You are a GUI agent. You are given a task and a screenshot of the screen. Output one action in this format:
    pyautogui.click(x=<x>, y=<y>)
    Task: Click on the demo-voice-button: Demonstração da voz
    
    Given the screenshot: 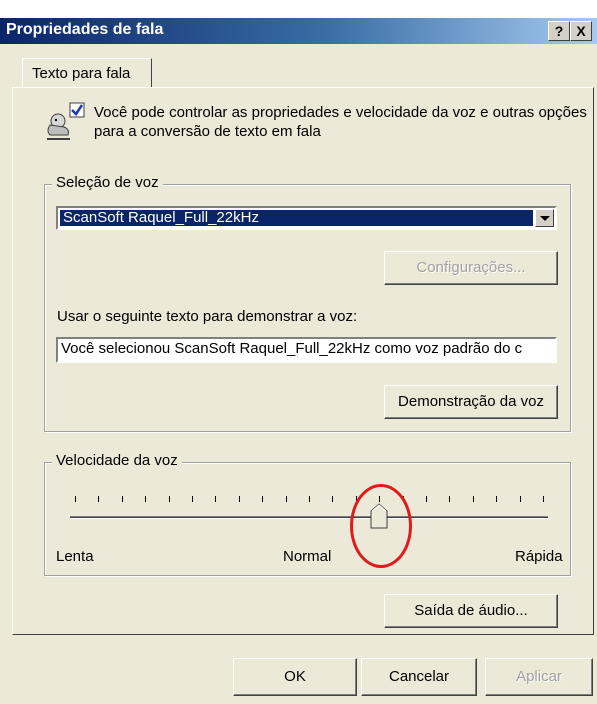 What is the action you would take?
    pyautogui.click(x=471, y=402)
    